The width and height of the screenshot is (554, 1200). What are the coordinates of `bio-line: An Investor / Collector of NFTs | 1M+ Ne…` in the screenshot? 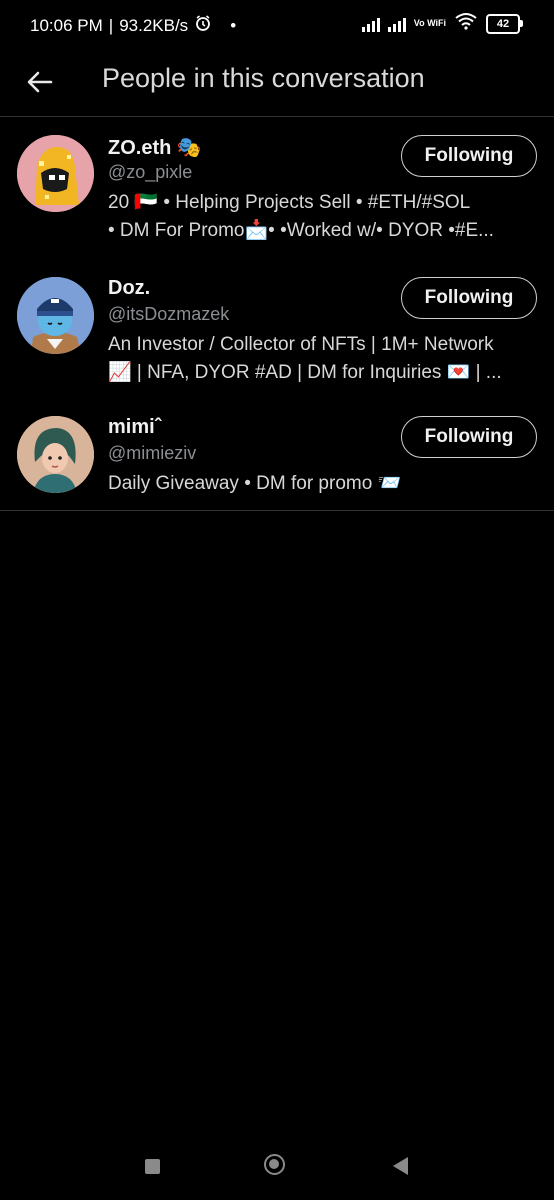 It's located at (301, 344).